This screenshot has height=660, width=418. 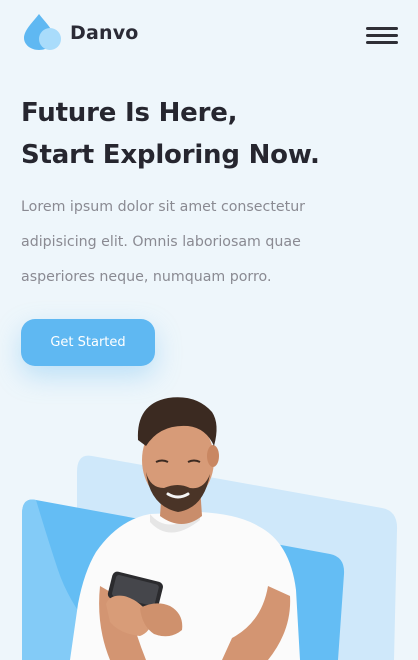 What do you see at coordinates (163, 207) in the screenshot?
I see `hero-description-line: Lorem ipsum dolor sit amet consectetur` at bounding box center [163, 207].